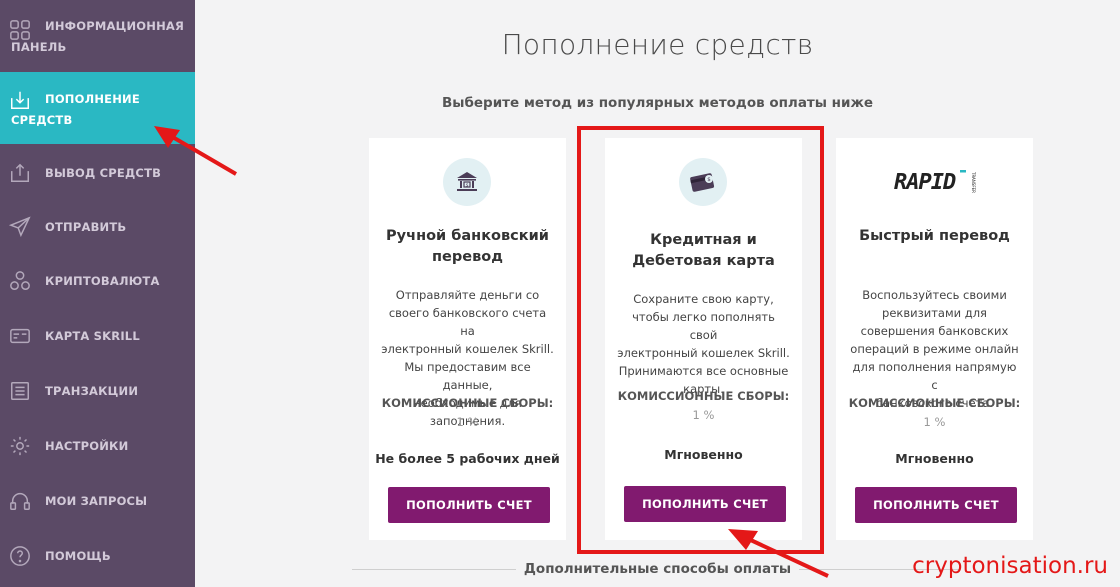  Describe the element at coordinates (703, 240) in the screenshot. I see `card-title-line: Кредитная и` at that location.